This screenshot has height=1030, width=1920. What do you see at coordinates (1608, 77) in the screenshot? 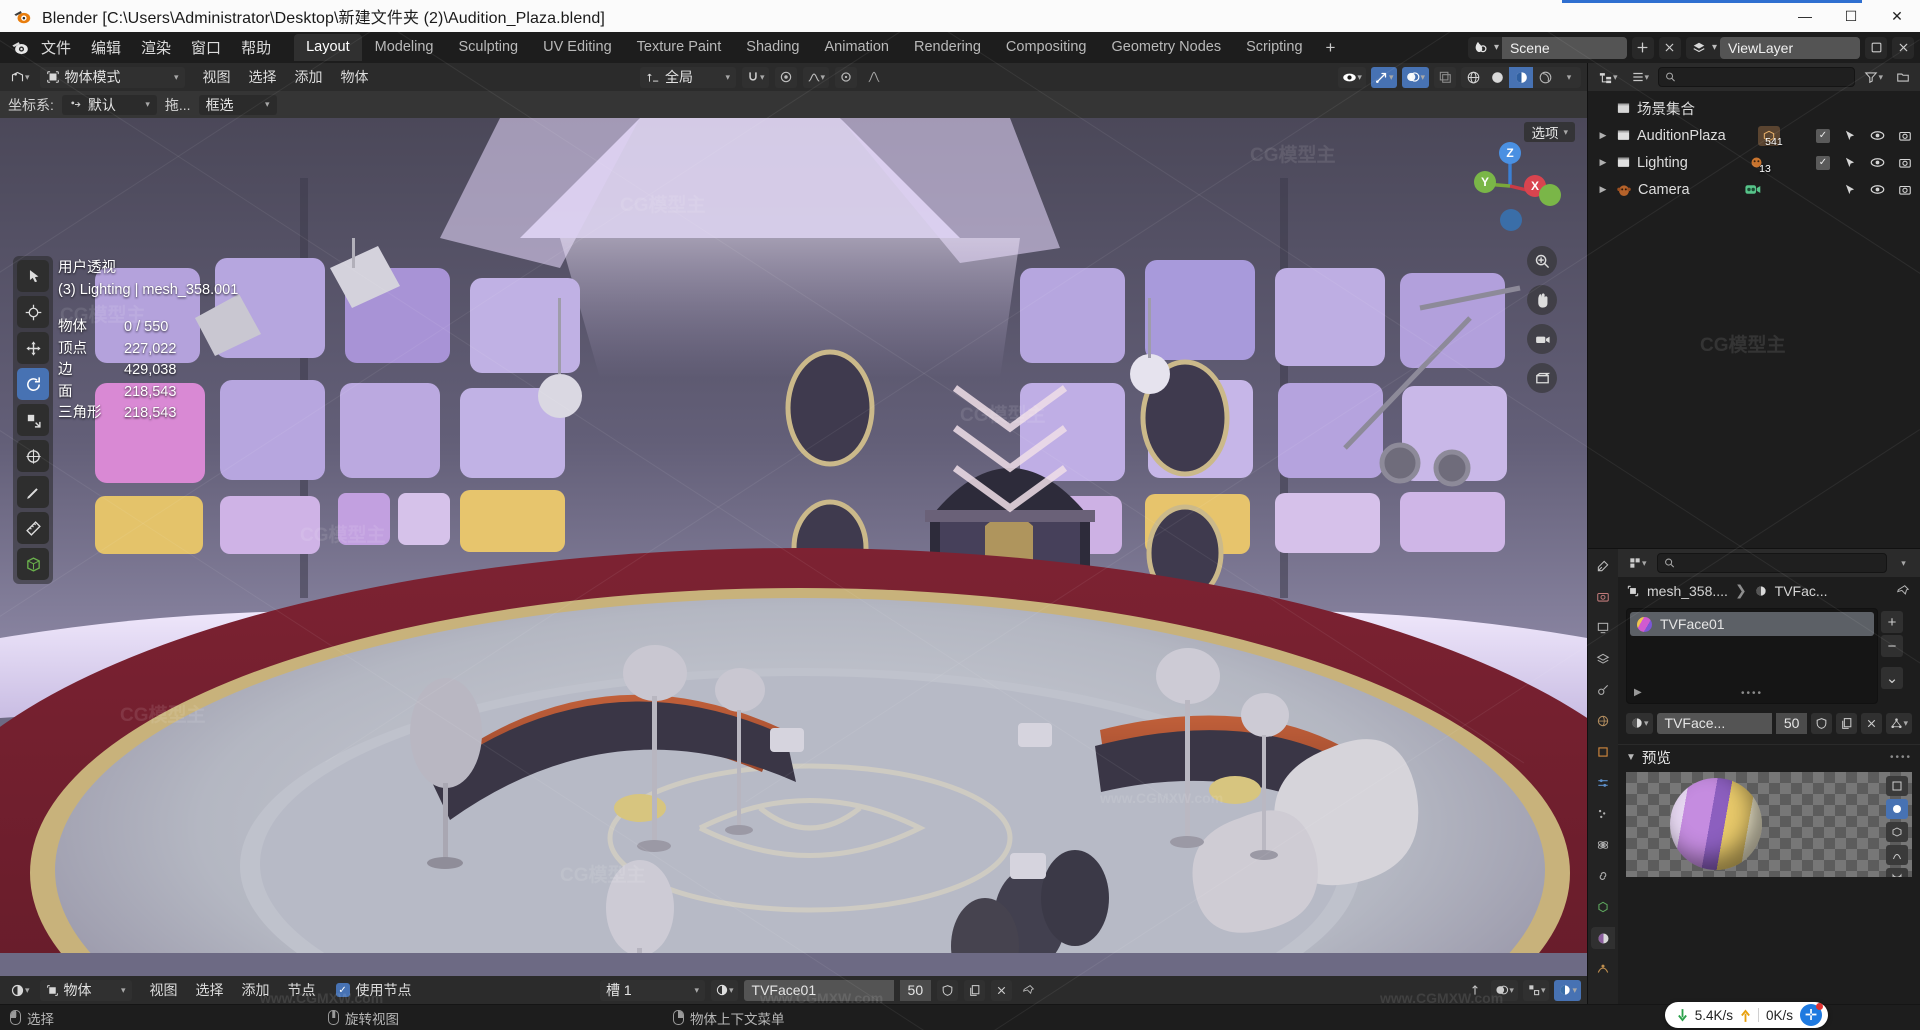
I see `outliner-editor-type-icon: ▾` at bounding box center [1608, 77].